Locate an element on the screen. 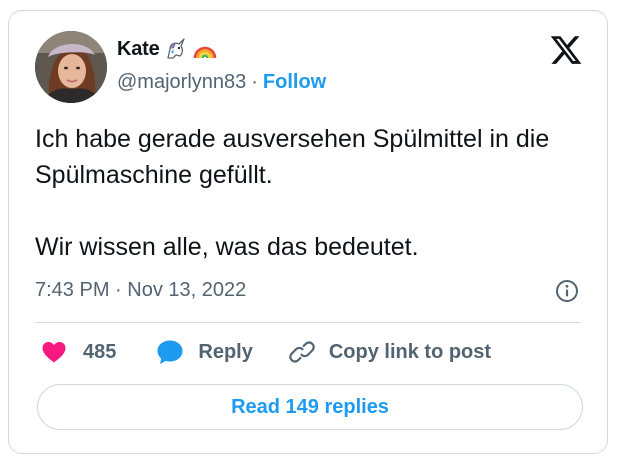  author-name: Kate is located at coordinates (167, 49).